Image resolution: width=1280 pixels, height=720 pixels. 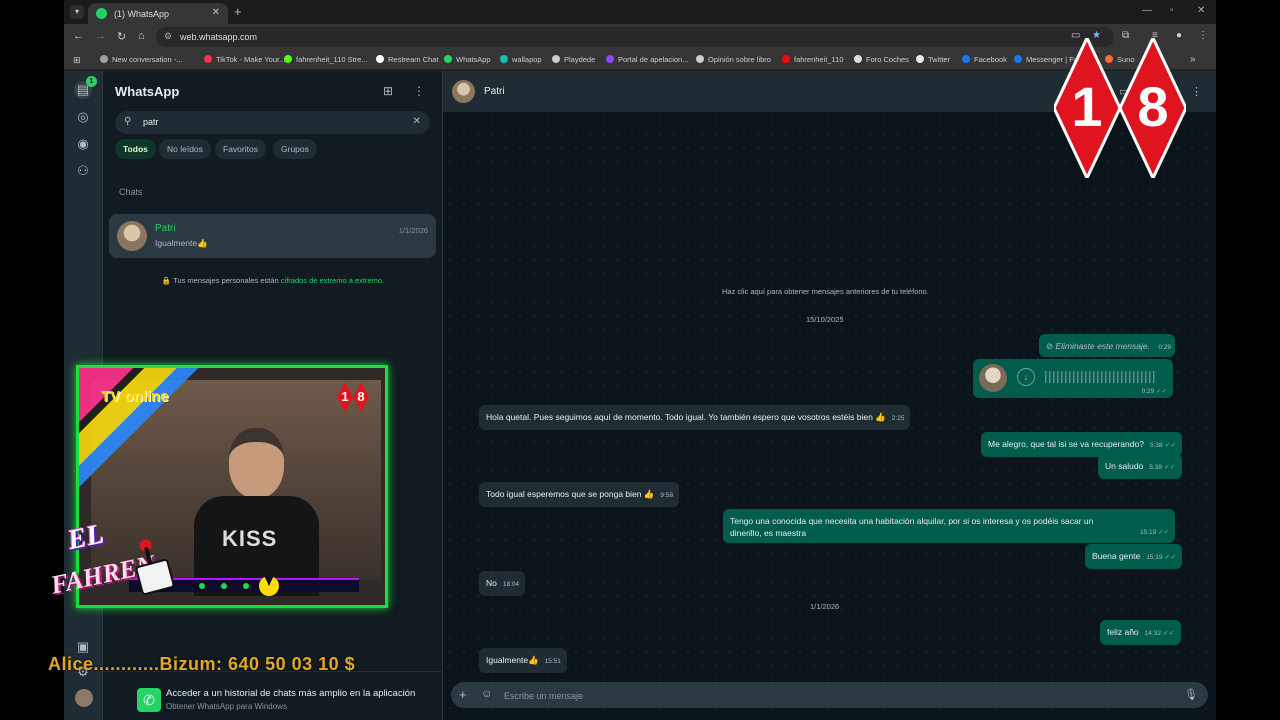 What do you see at coordinates (78, 36) in the screenshot?
I see `back-icon: ←` at bounding box center [78, 36].